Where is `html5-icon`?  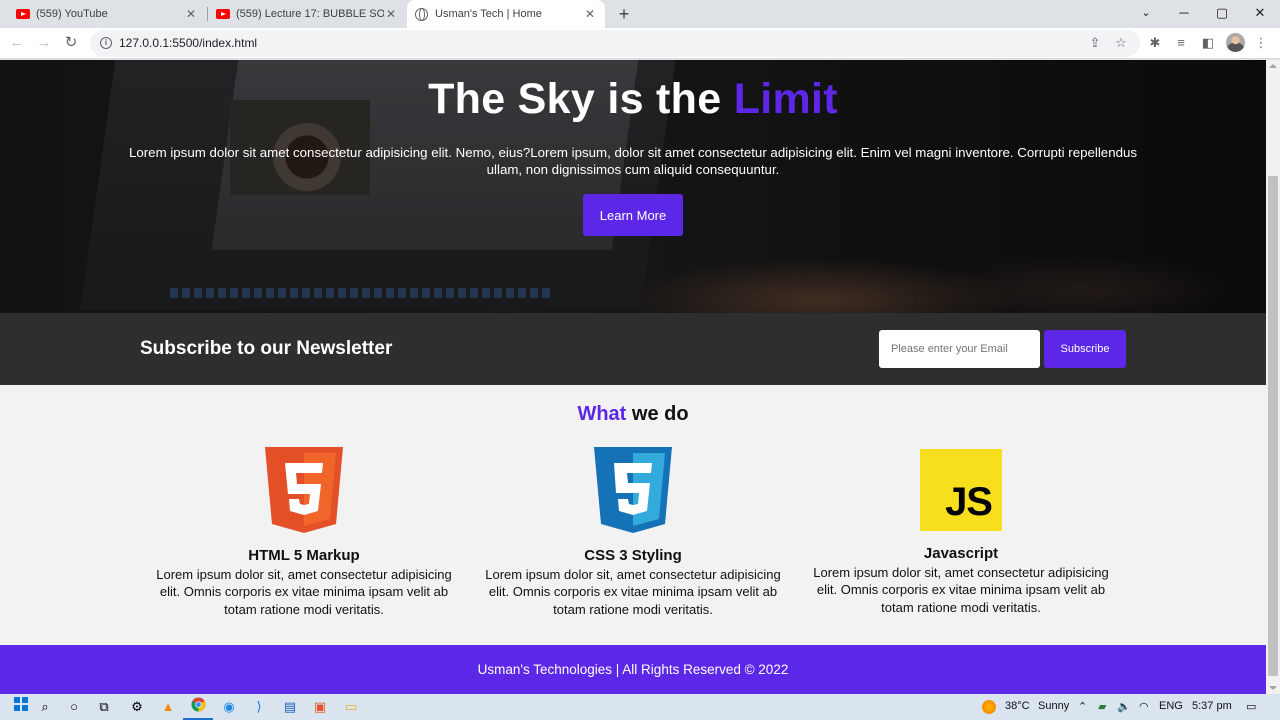
html5-icon is located at coordinates (304, 490).